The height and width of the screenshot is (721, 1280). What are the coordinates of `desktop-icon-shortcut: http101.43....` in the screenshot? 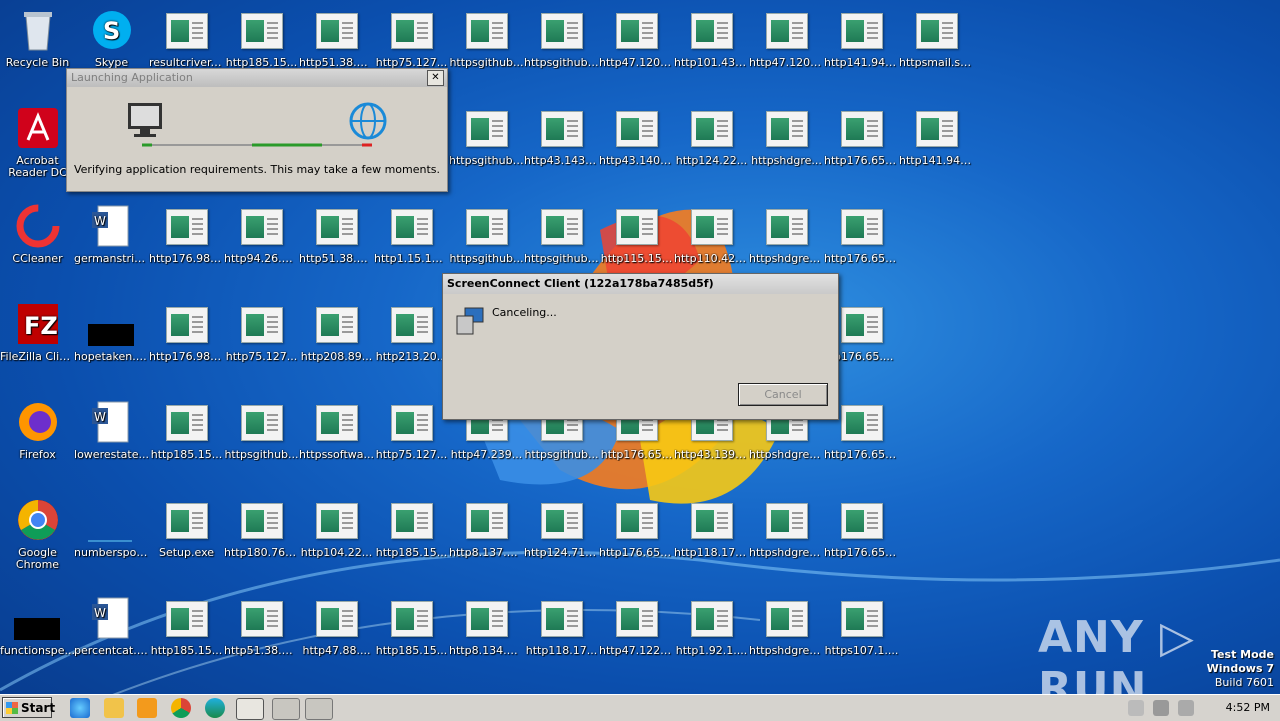 It's located at (711, 48).